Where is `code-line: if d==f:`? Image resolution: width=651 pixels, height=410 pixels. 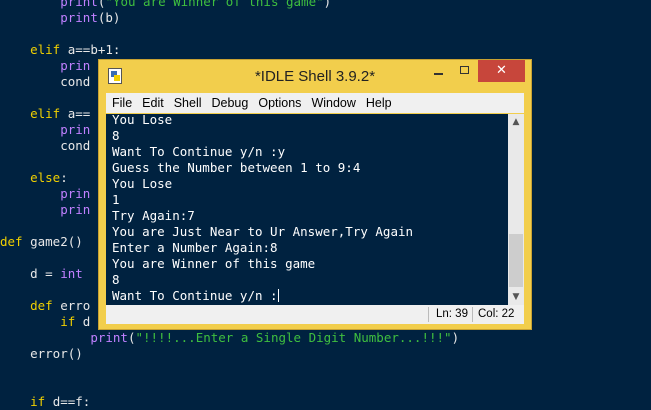 code-line: if d==f: is located at coordinates (60, 401).